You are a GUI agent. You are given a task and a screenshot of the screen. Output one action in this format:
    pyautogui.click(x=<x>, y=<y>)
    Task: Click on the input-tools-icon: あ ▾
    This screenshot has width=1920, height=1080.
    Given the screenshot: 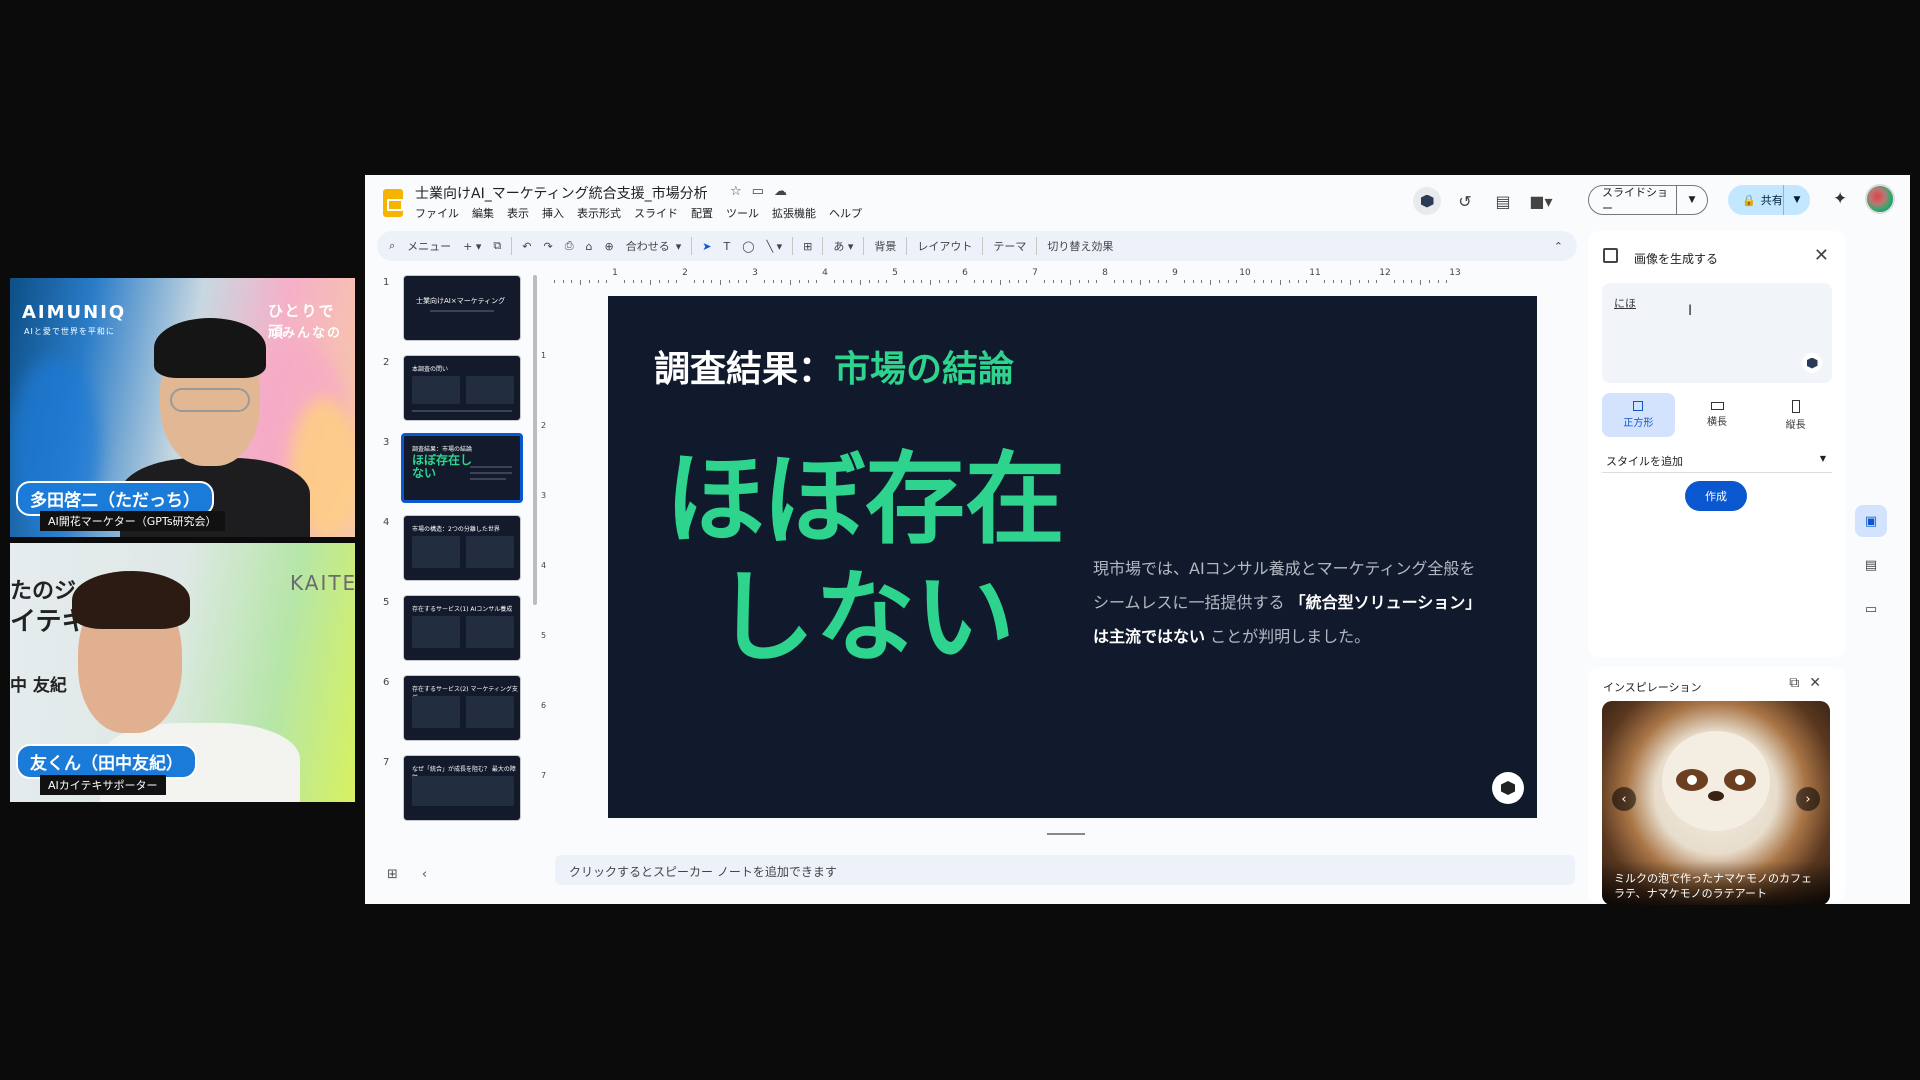 What is the action you would take?
    pyautogui.click(x=843, y=246)
    